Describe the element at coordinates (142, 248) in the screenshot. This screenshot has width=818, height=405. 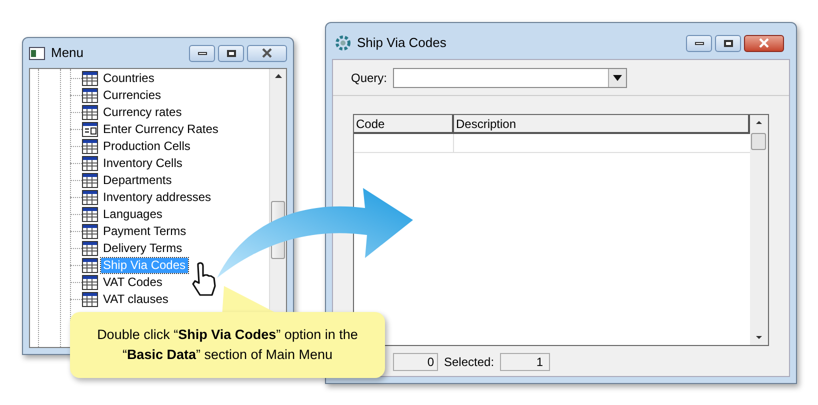
I see `menu-tree-item: Delivery Terms` at that location.